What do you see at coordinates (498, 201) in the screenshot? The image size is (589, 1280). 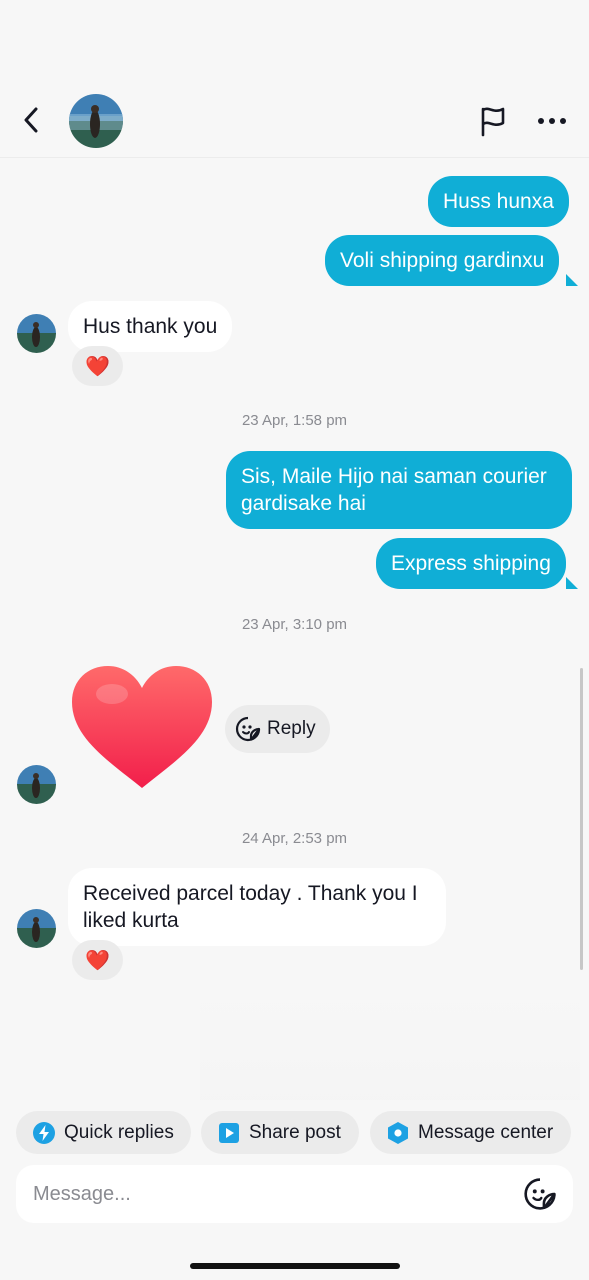 I see `outgoing-message: Huss hunxa` at bounding box center [498, 201].